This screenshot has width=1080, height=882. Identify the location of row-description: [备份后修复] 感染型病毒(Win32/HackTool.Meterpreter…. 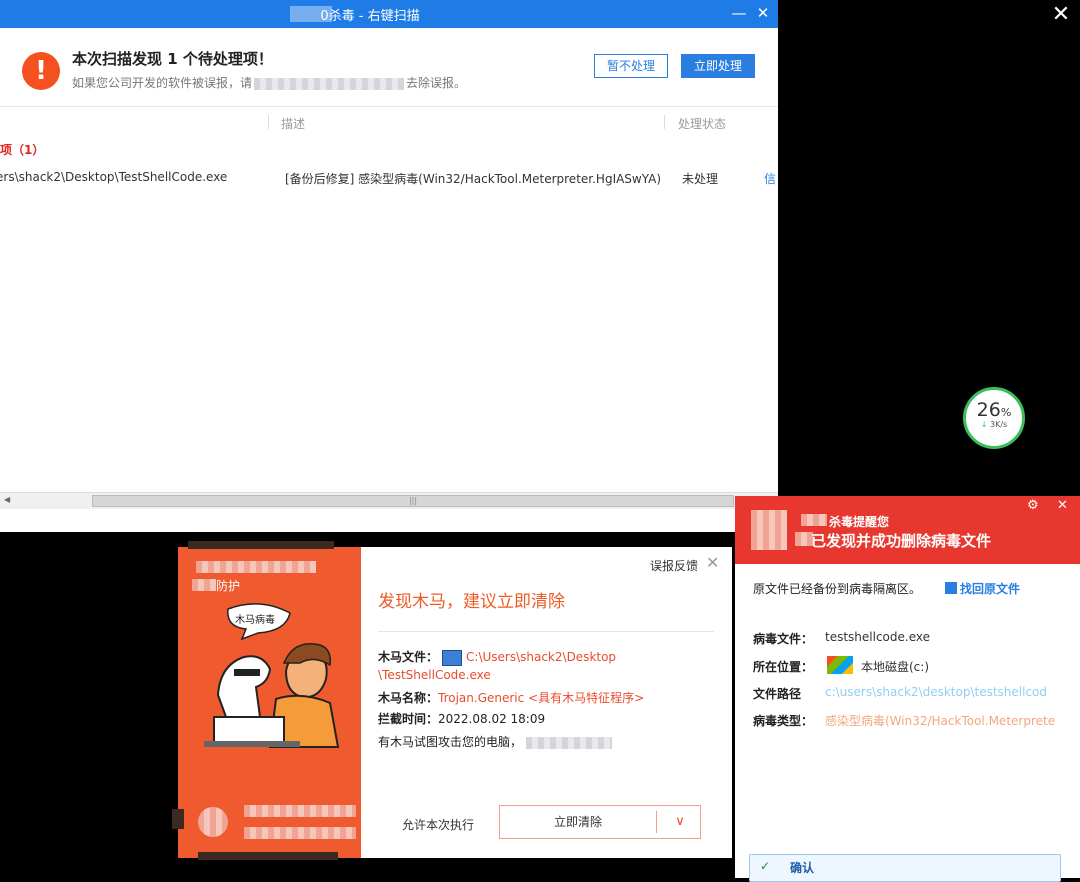
(473, 179).